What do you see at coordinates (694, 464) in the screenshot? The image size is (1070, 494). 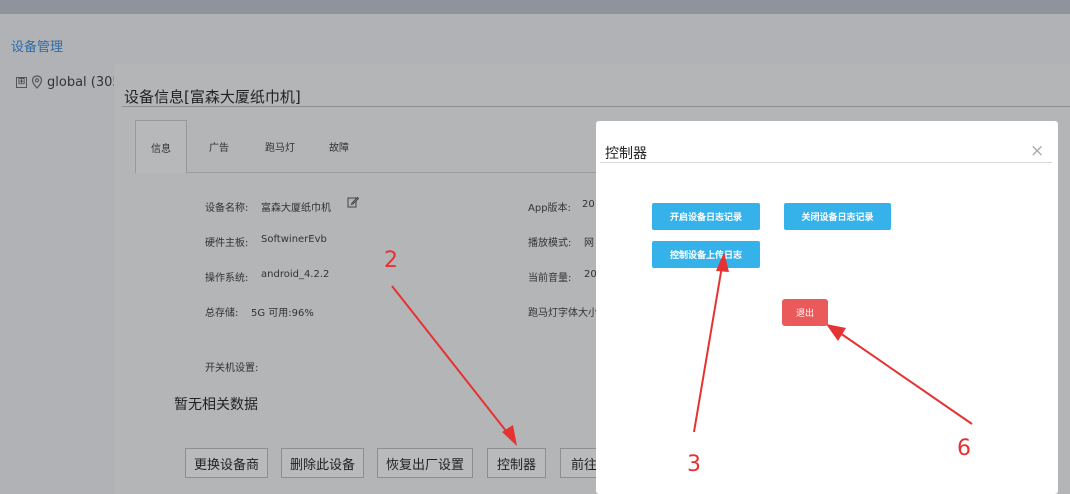 I see `annotation-label-3: 3` at bounding box center [694, 464].